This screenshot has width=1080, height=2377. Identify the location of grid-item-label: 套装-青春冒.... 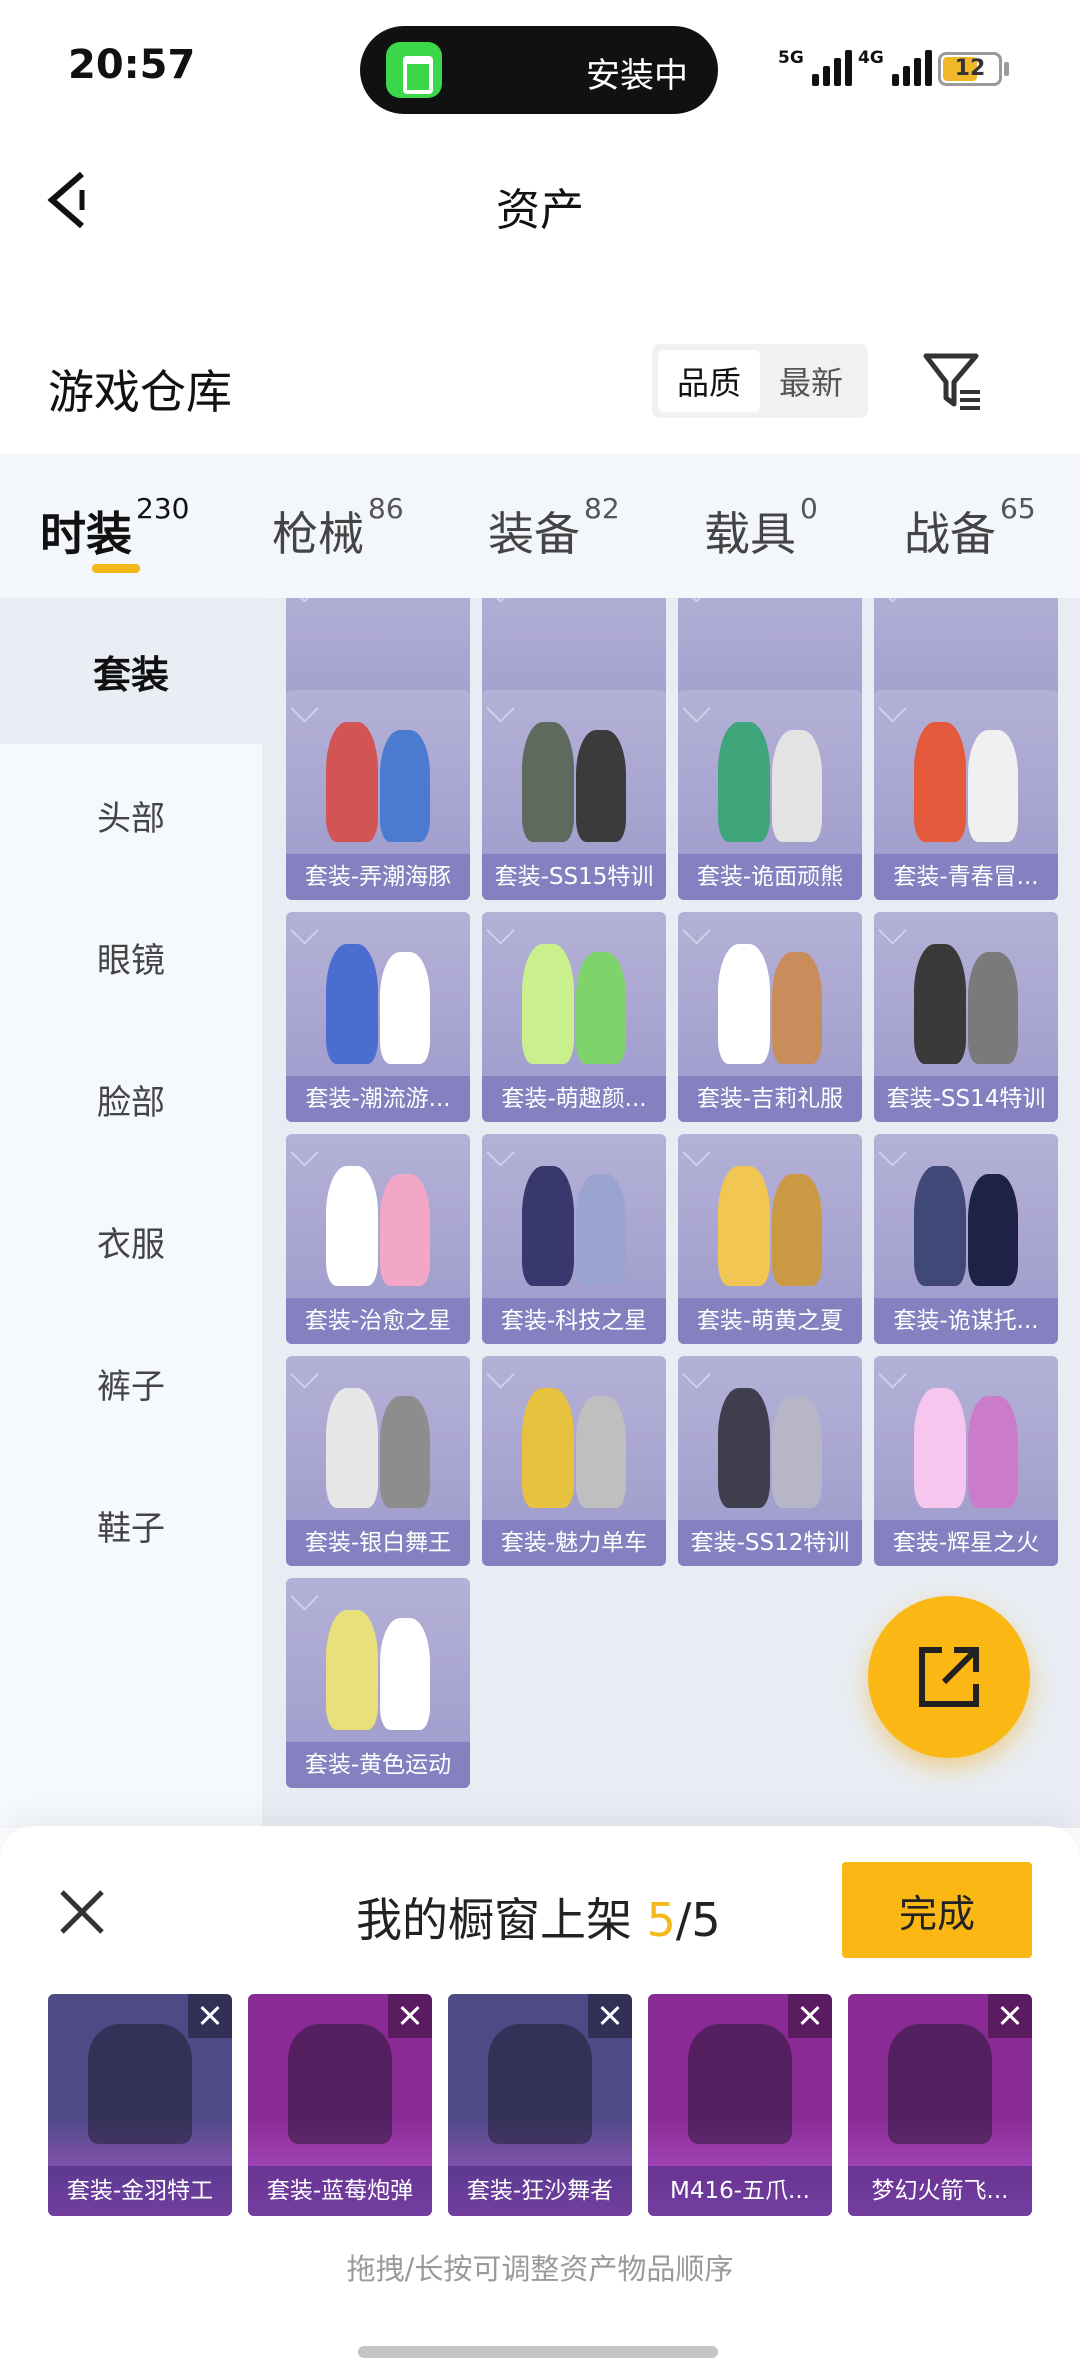
(966, 877).